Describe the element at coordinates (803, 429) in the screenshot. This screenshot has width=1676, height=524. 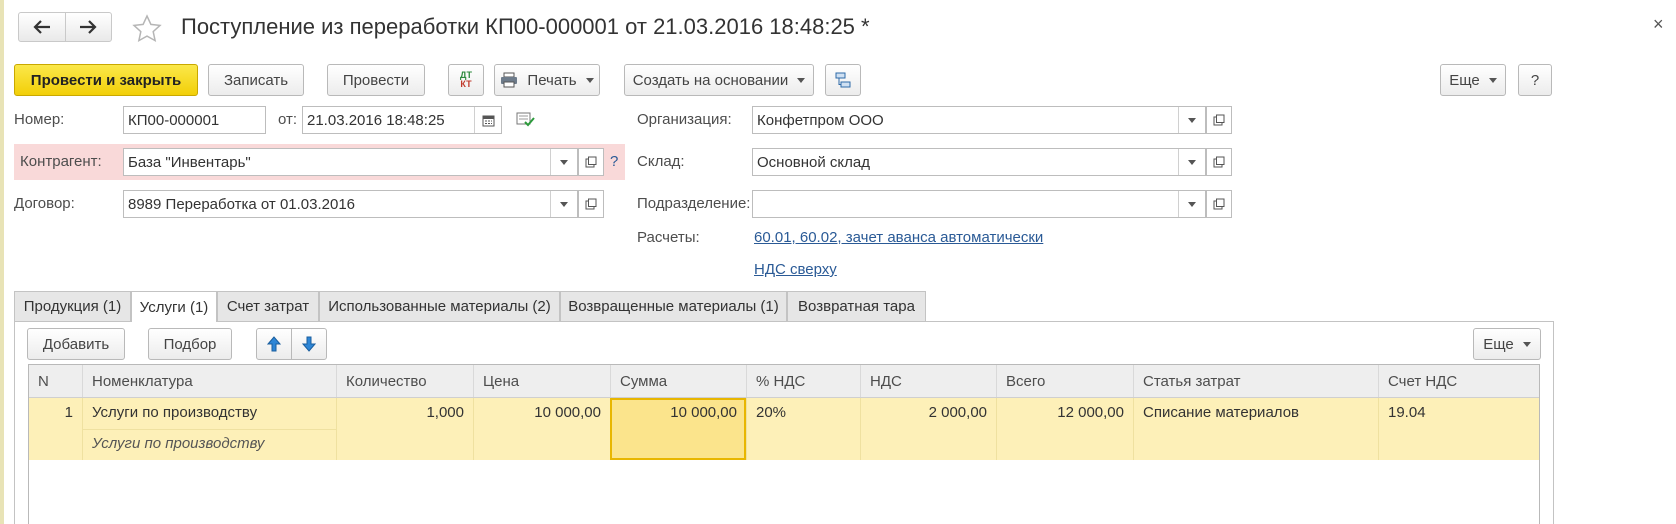
I see `cell-vat-rate: 20%` at that location.